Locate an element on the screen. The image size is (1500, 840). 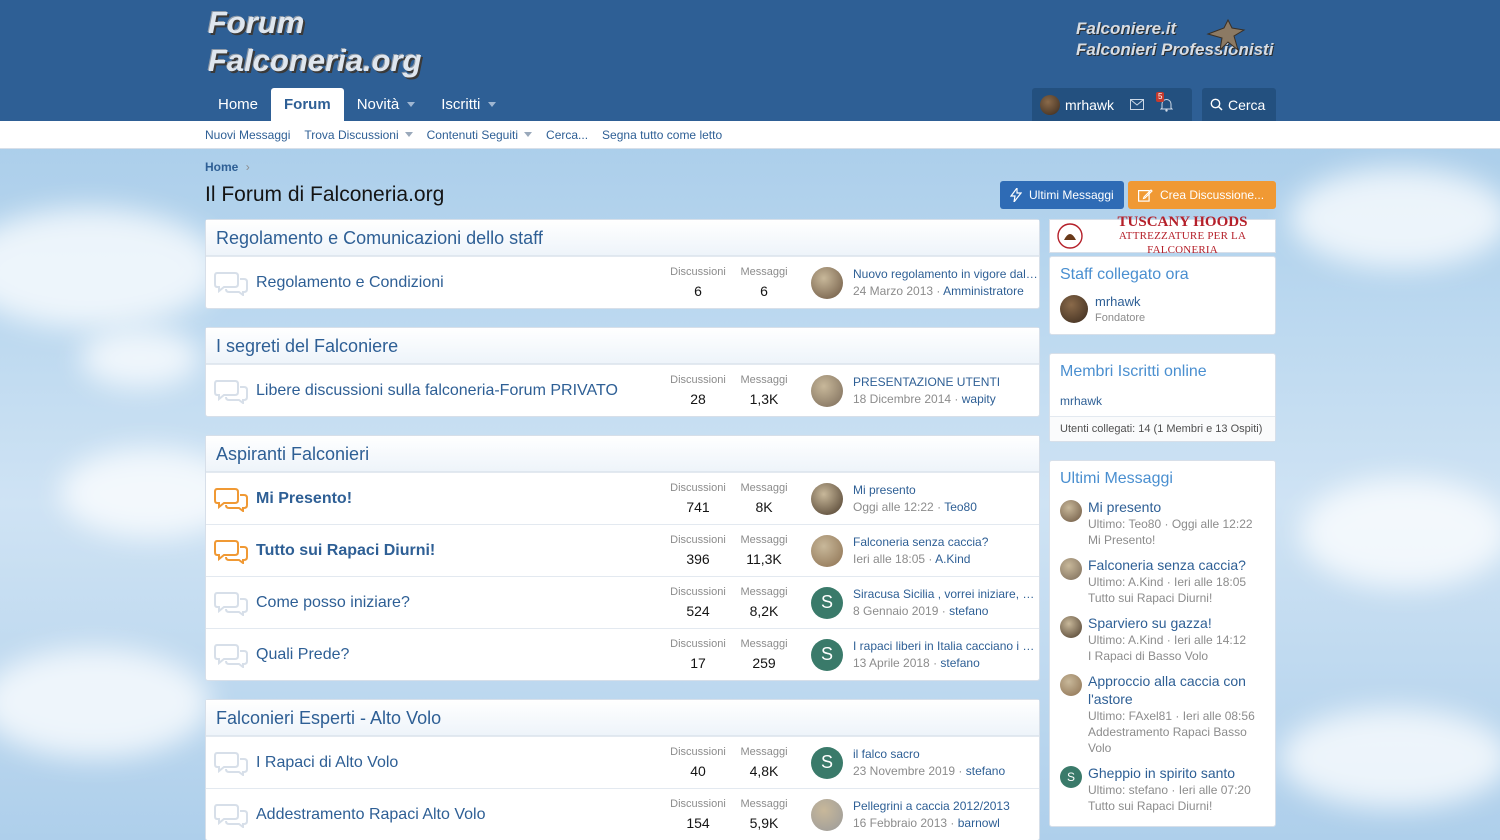
category-title: Falconieri Esperti - Alto Volo is located at coordinates (622, 718).